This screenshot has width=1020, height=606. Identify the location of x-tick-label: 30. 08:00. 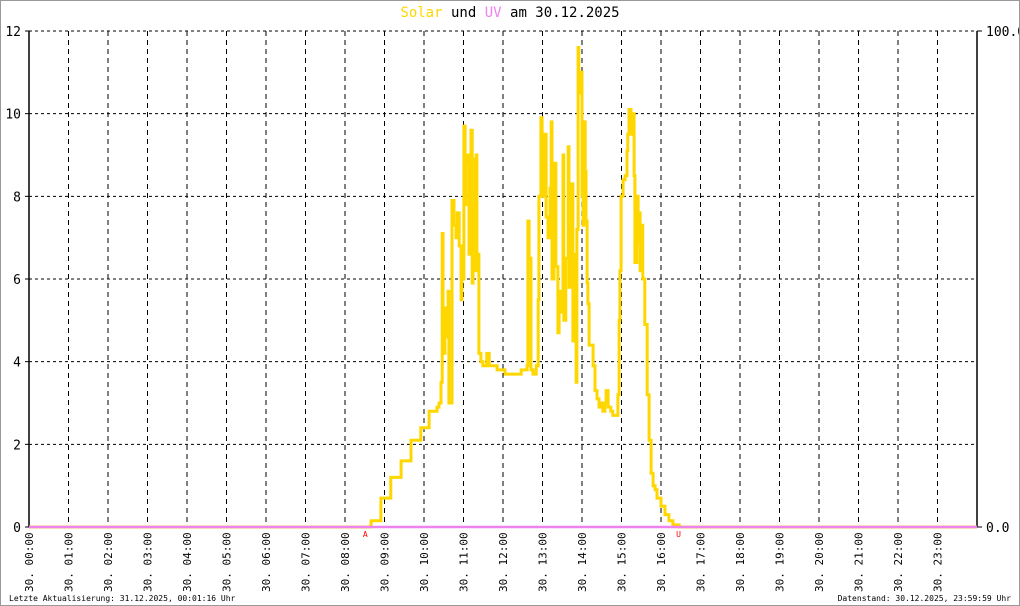
(345, 562).